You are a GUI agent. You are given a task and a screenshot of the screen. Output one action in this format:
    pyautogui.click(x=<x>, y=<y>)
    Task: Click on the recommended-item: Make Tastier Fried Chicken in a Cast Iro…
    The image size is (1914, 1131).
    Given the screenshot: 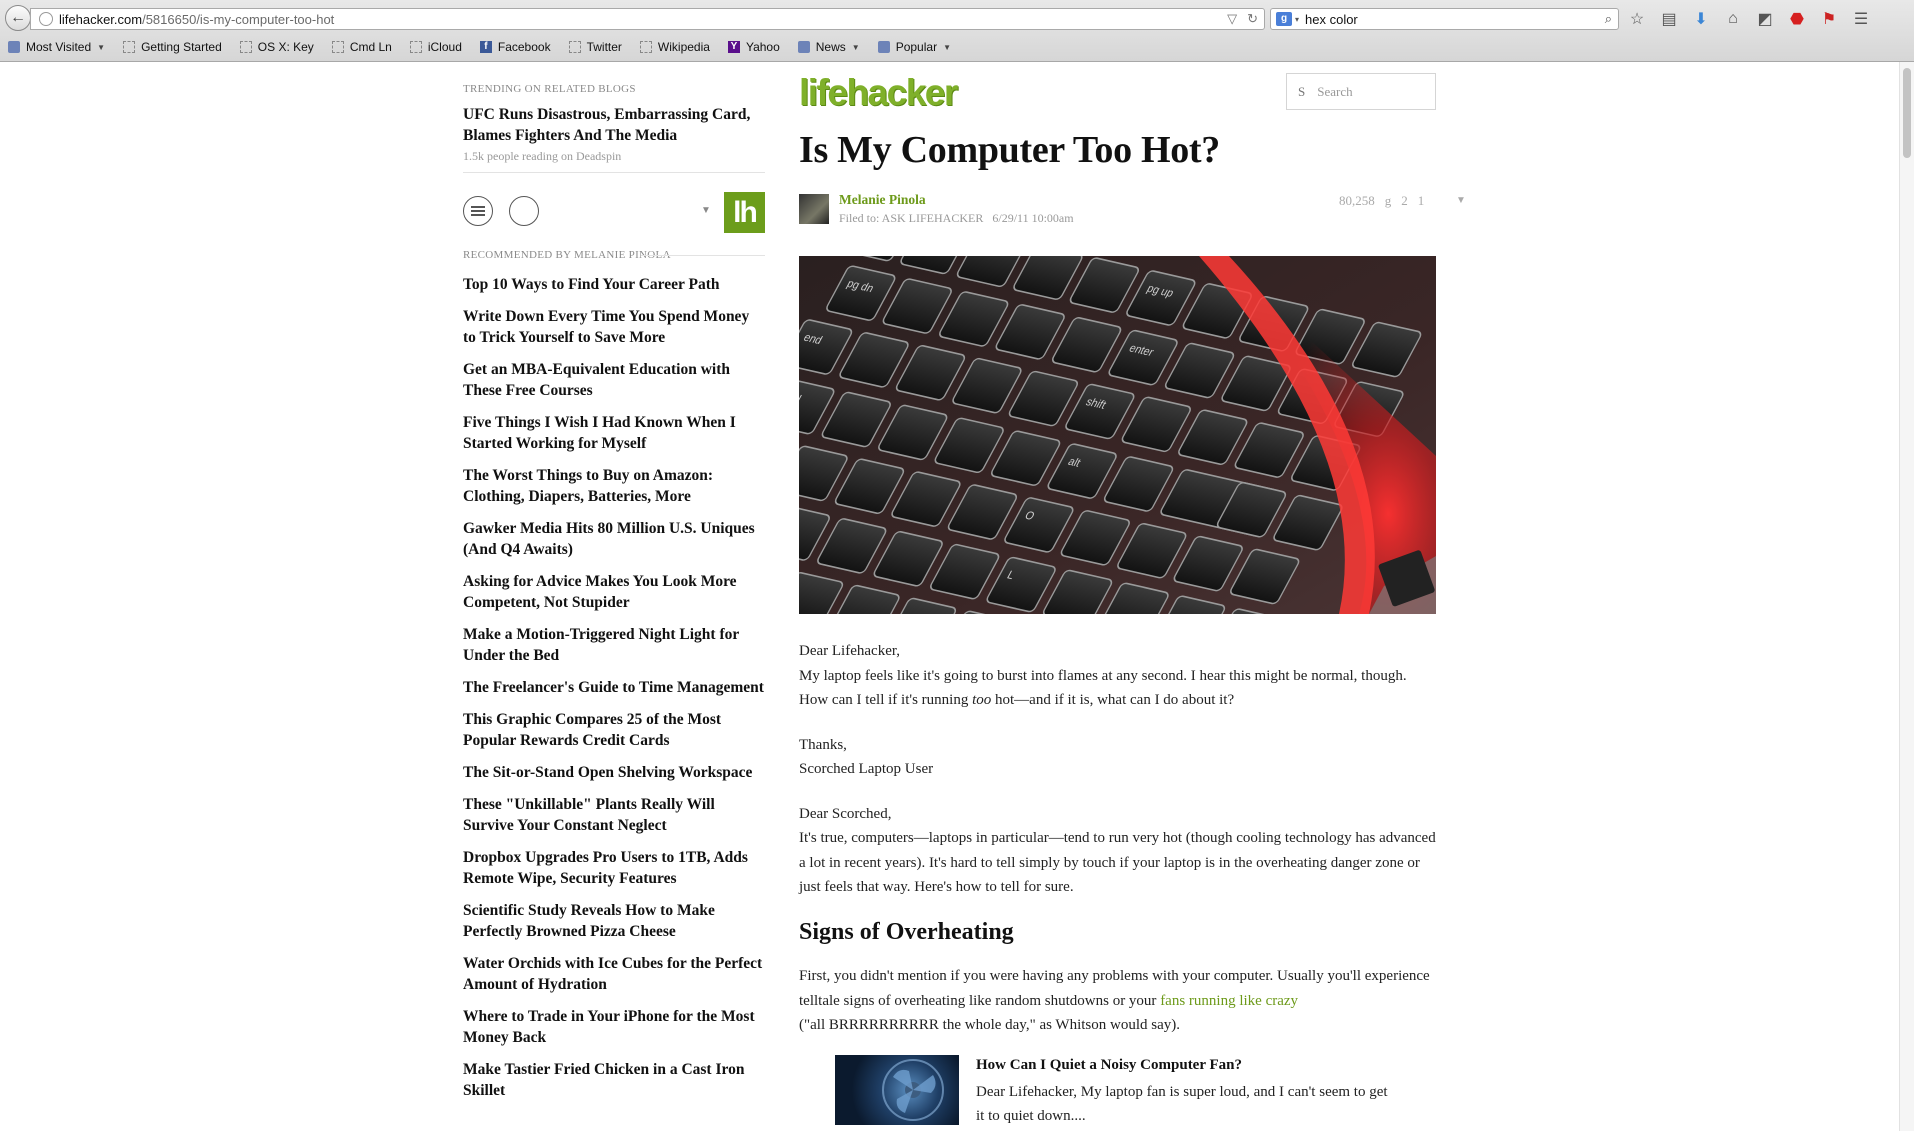 What is the action you would take?
    pyautogui.click(x=614, y=1080)
    